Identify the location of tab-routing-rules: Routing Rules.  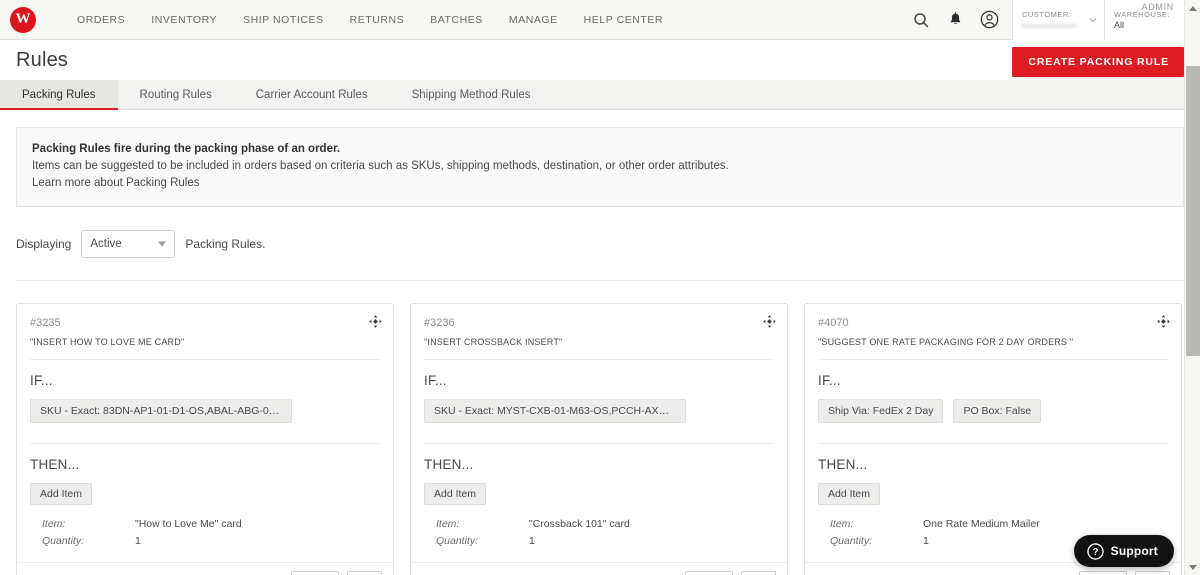
(176, 94).